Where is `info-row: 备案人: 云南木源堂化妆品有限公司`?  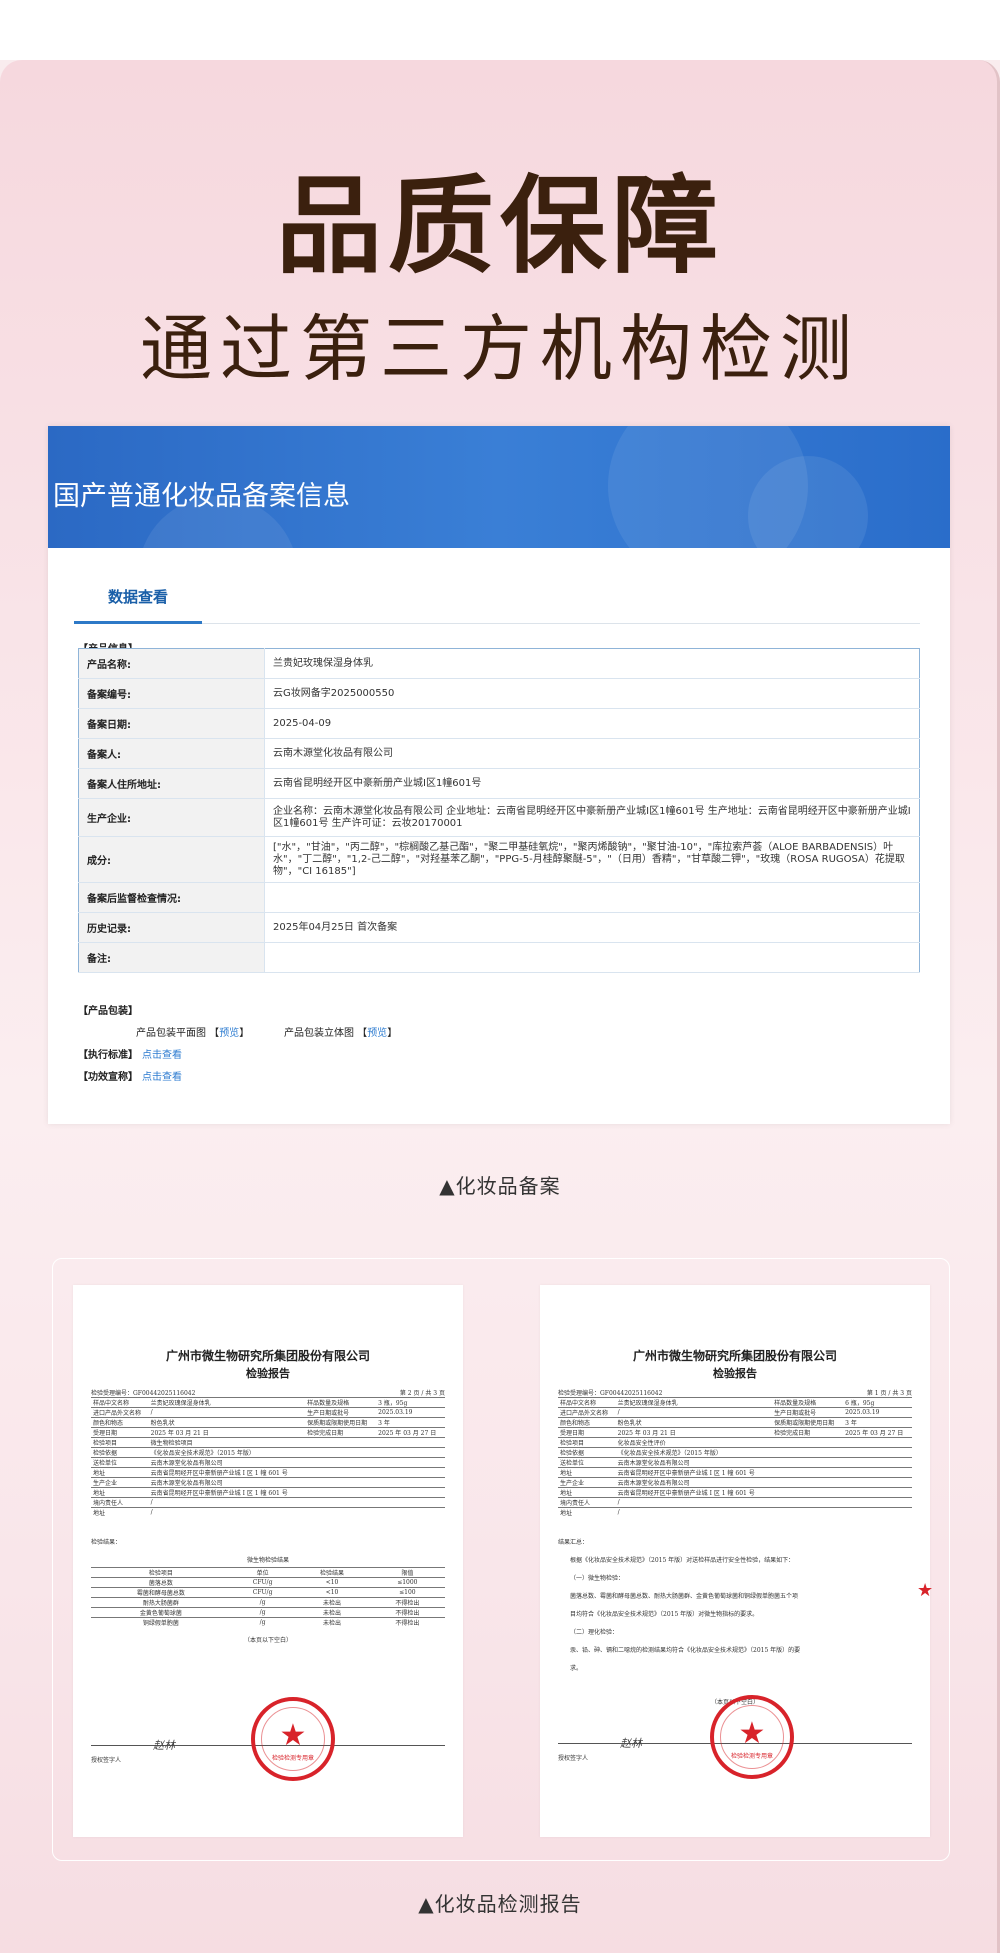
info-row: 备案人: 云南木源堂化妆品有限公司 is located at coordinates (499, 753).